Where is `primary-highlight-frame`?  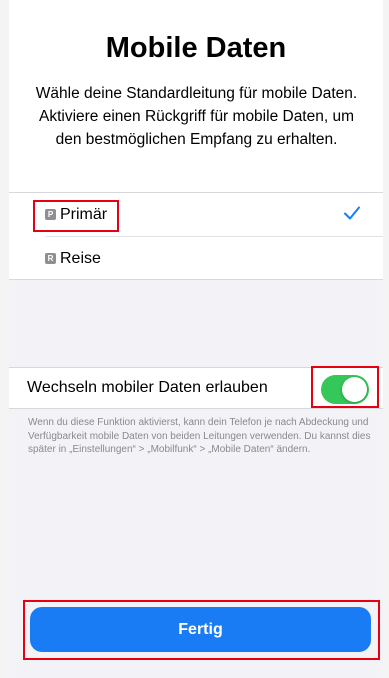
primary-highlight-frame is located at coordinates (76, 216).